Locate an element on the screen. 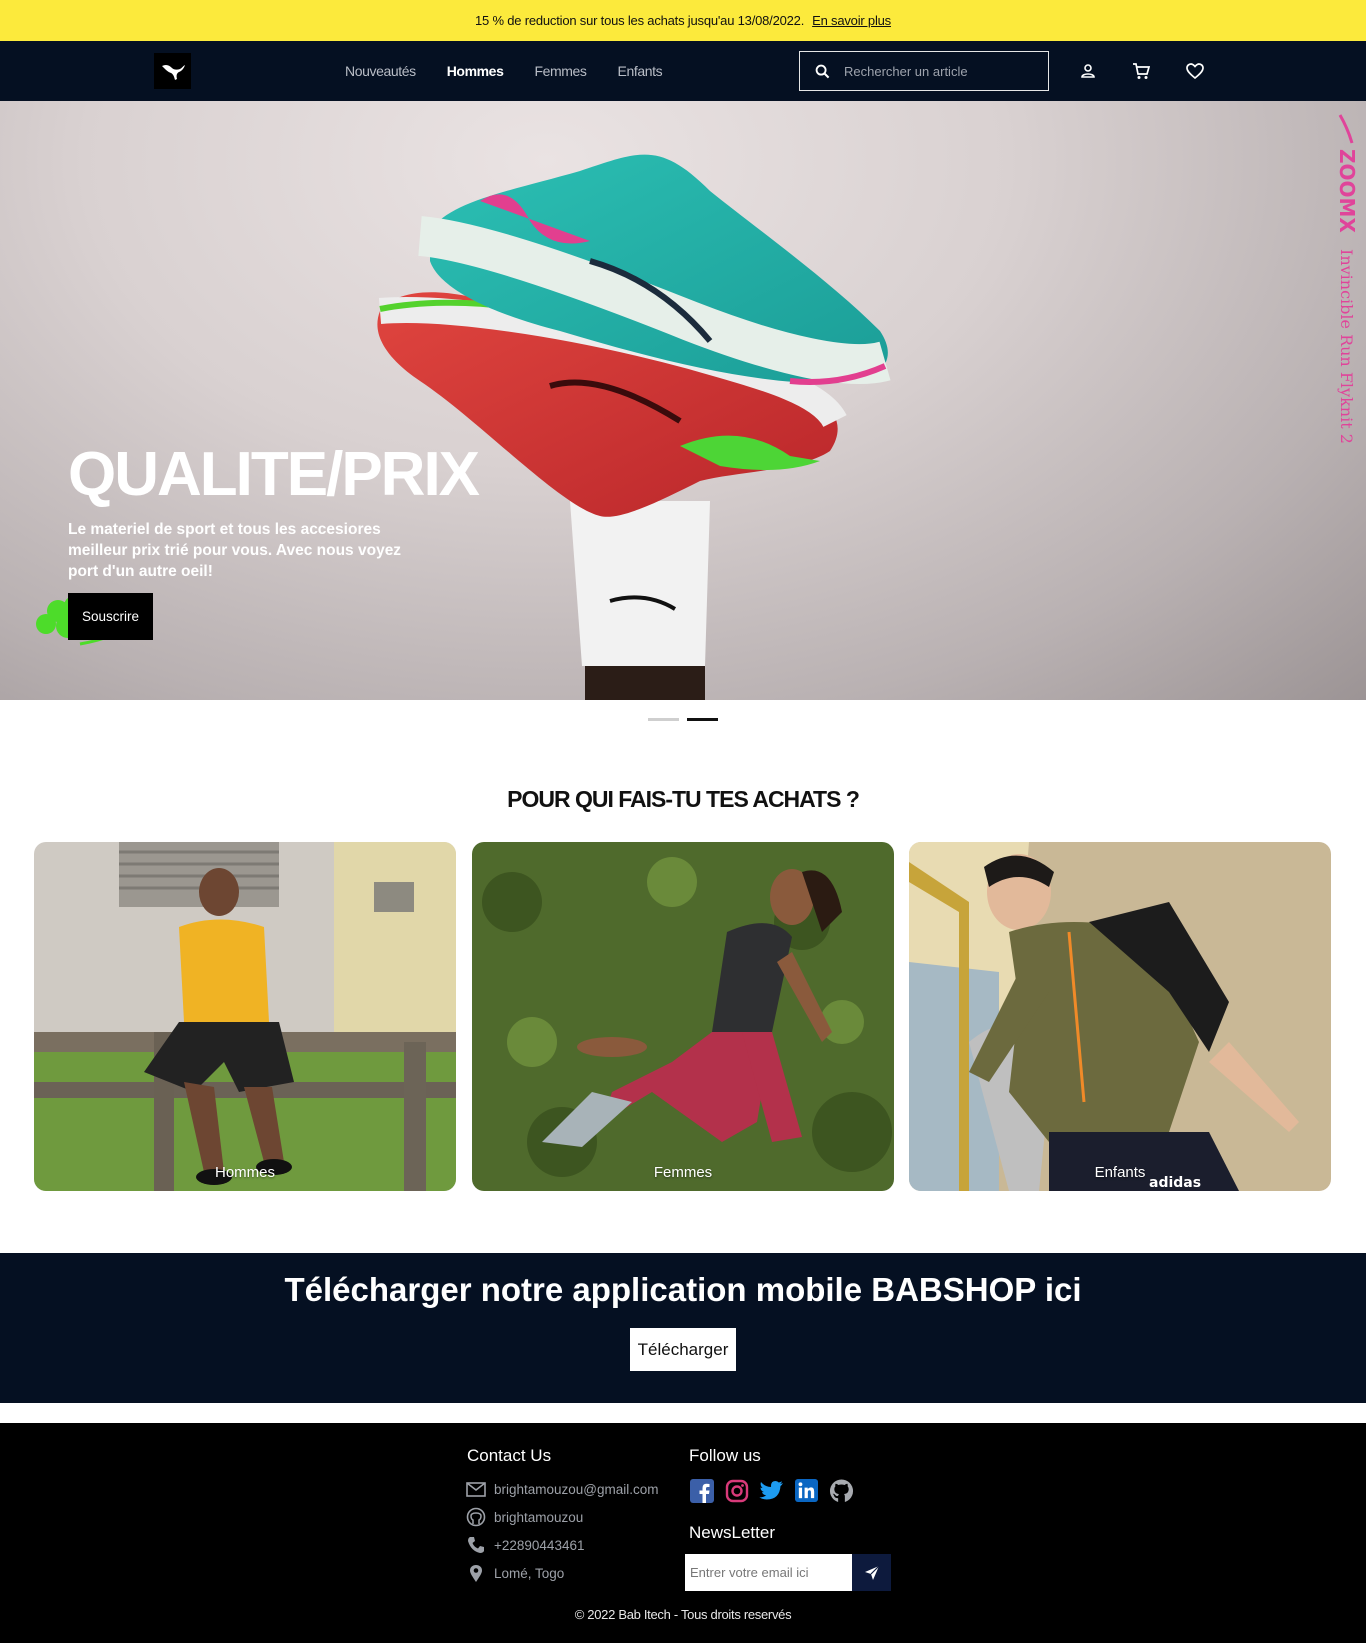 This screenshot has width=1366, height=1647. vertical-brand-text: ZOOMX is located at coordinates (1345, 191).